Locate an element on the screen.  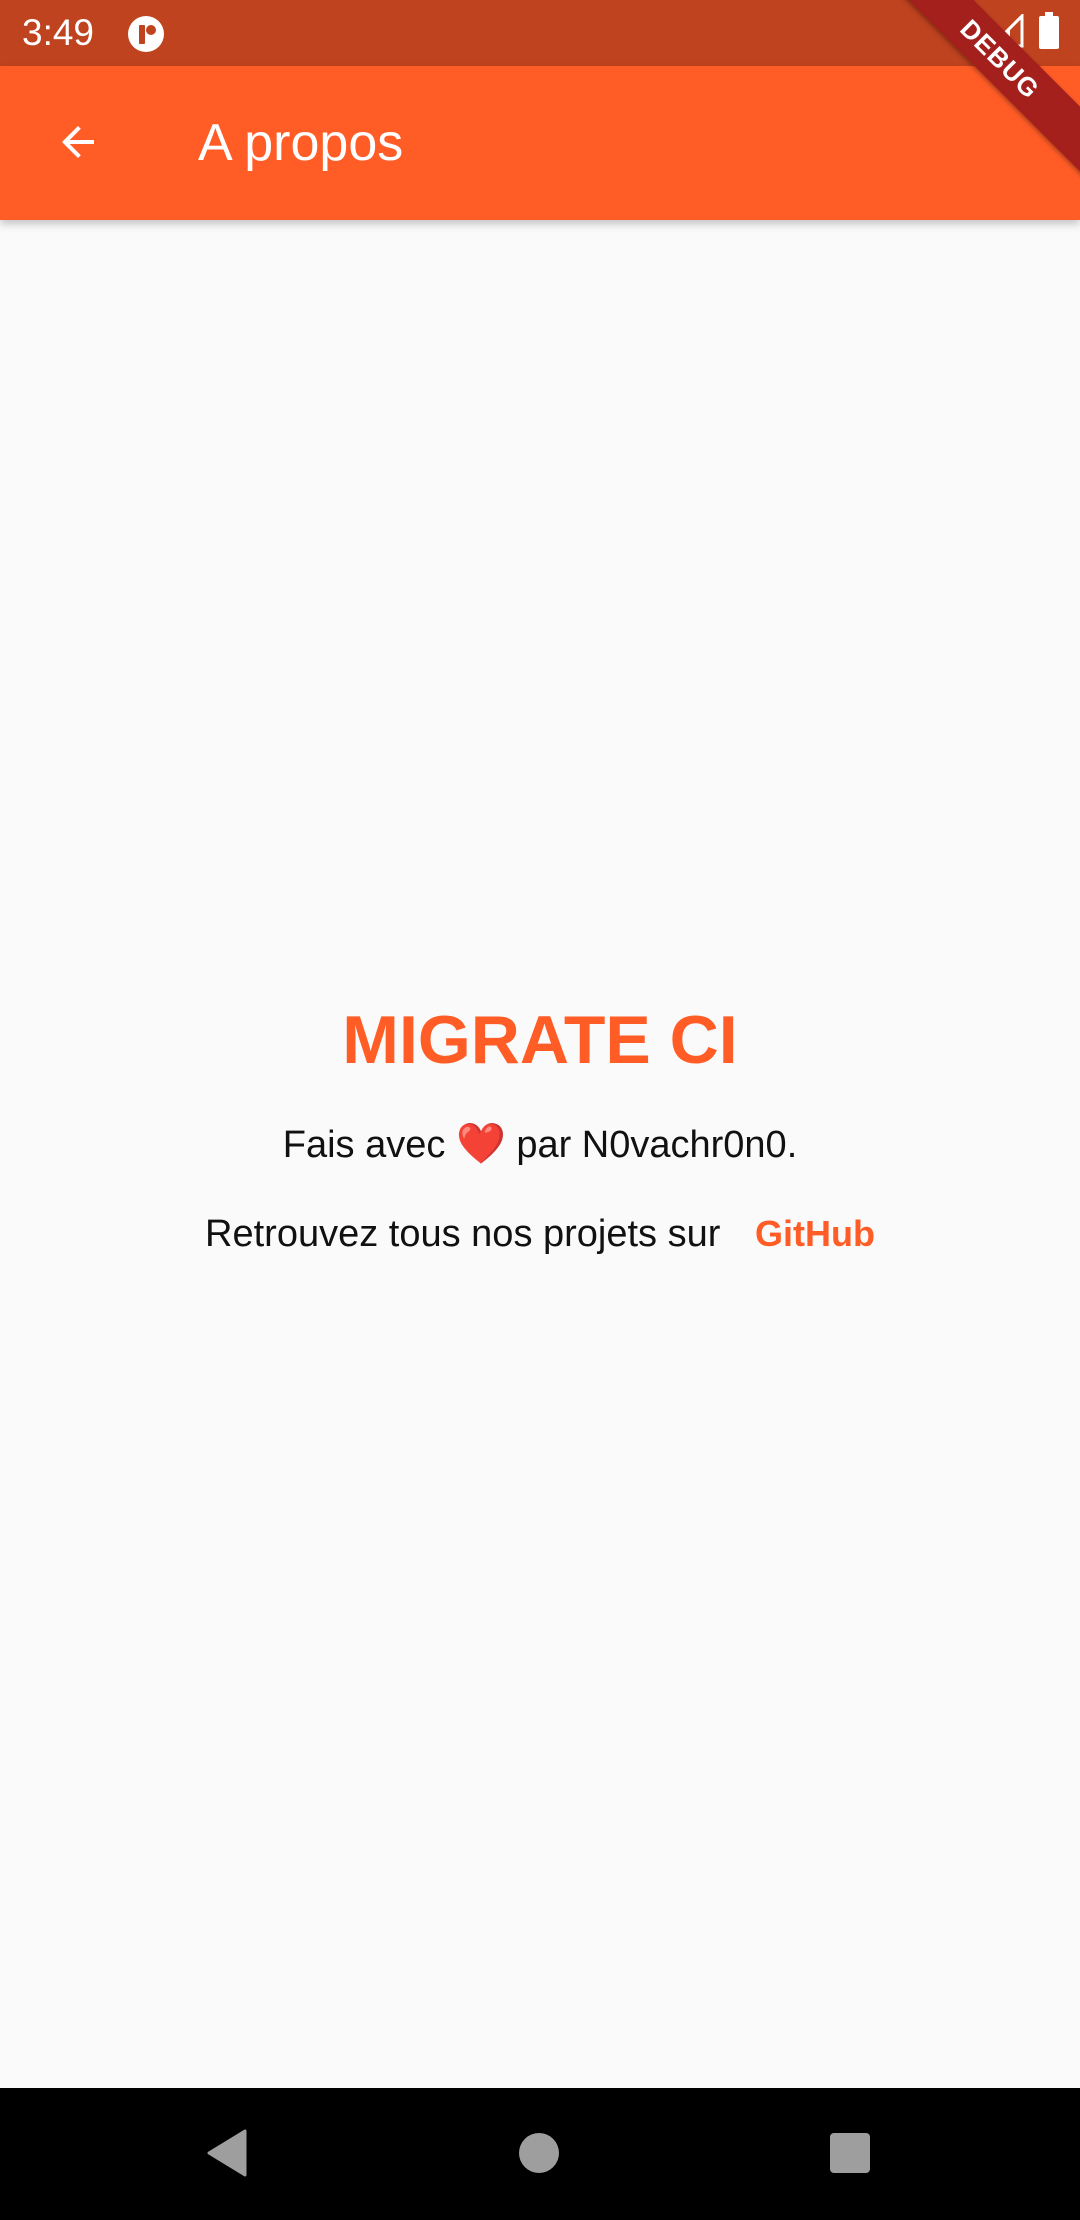
arrow-back-icon is located at coordinates (78, 144).